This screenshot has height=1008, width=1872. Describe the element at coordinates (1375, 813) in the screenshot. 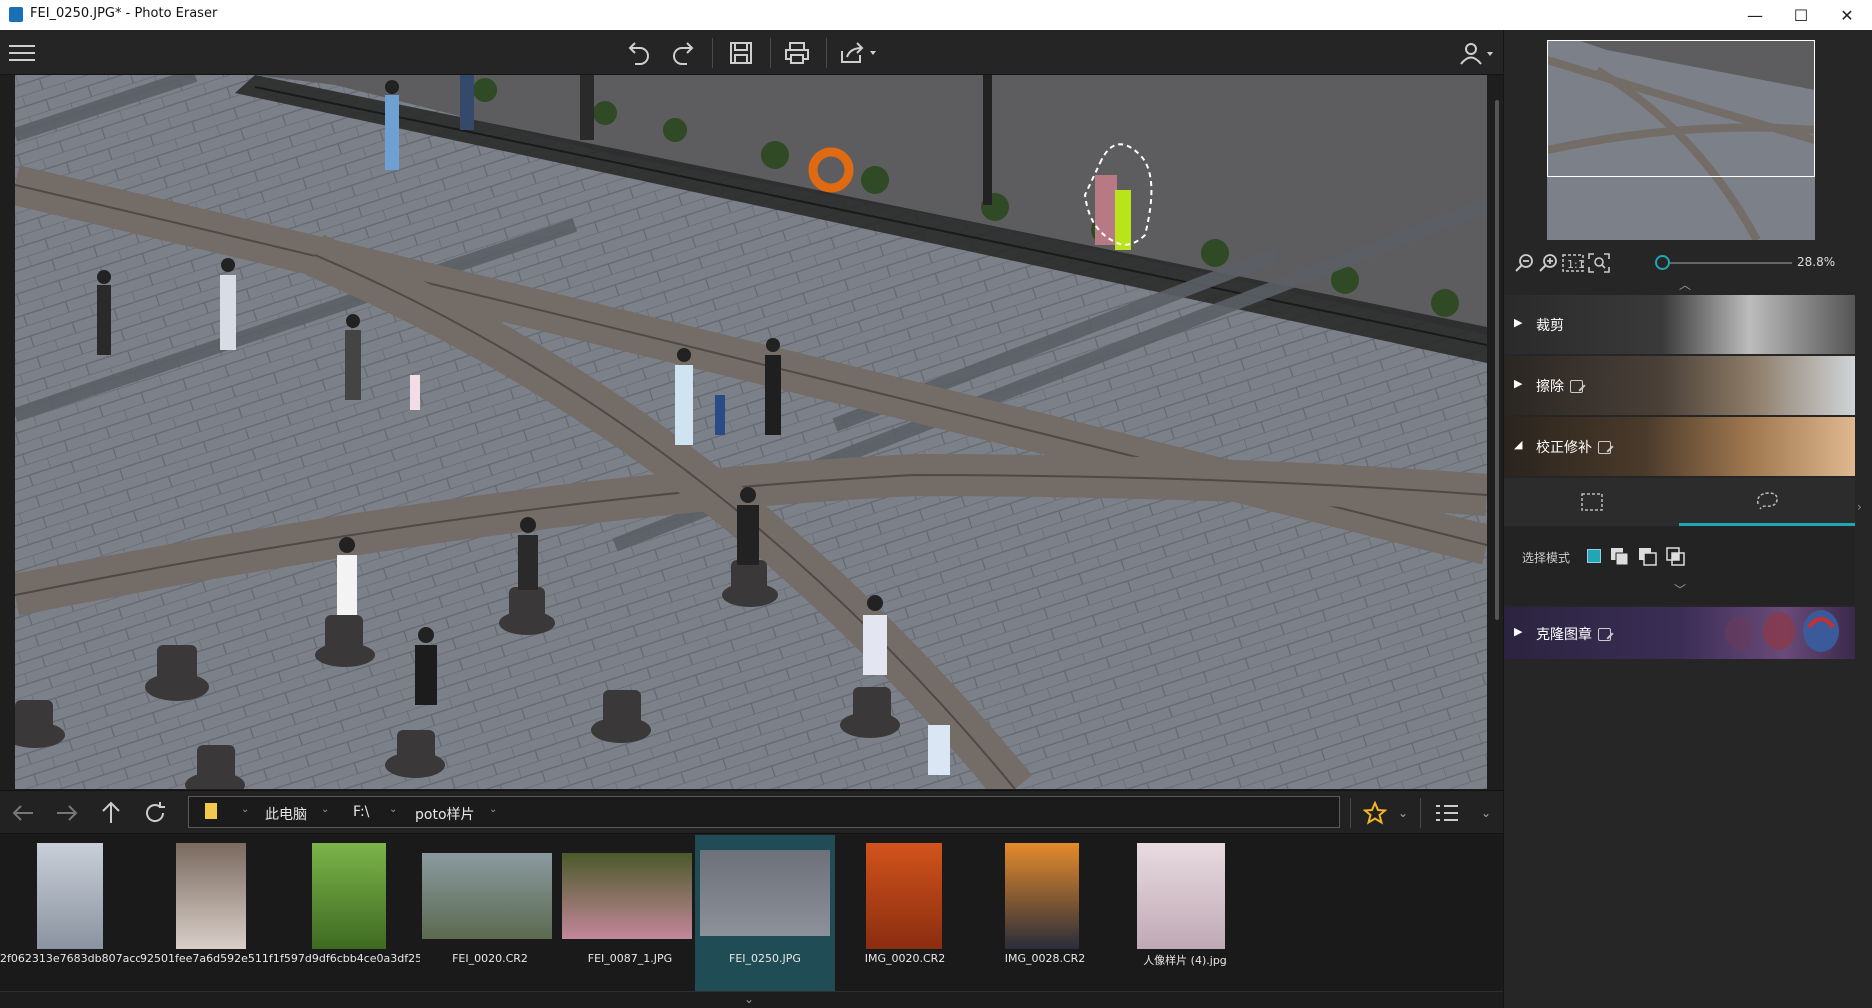

I see `star-icon` at that location.